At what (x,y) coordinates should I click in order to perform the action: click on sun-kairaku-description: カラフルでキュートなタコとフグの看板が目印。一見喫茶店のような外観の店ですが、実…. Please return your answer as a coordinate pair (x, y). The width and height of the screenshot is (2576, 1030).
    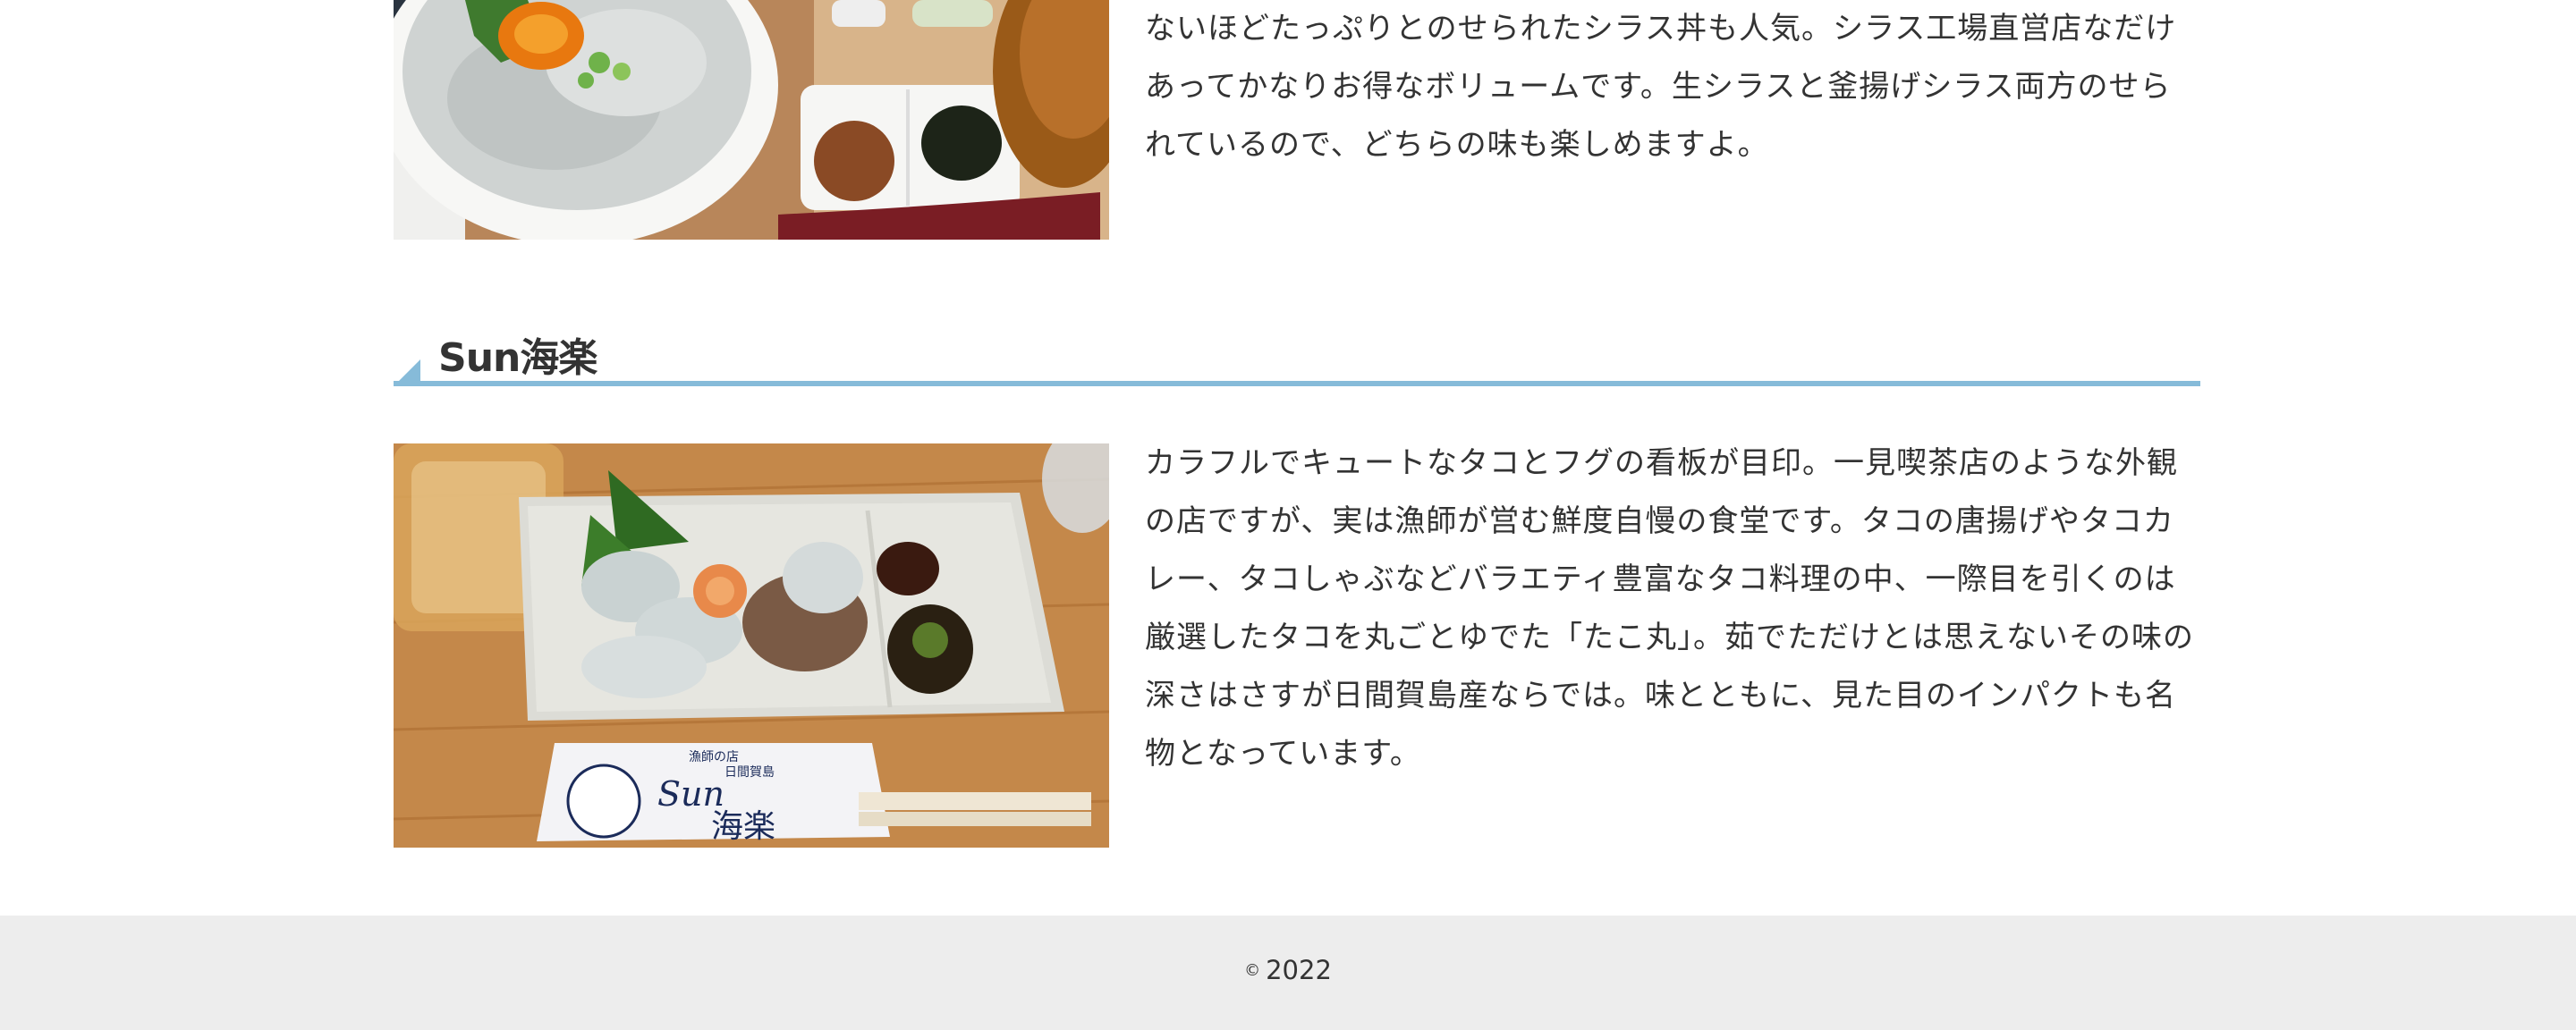
    Looking at the image, I should click on (1672, 609).